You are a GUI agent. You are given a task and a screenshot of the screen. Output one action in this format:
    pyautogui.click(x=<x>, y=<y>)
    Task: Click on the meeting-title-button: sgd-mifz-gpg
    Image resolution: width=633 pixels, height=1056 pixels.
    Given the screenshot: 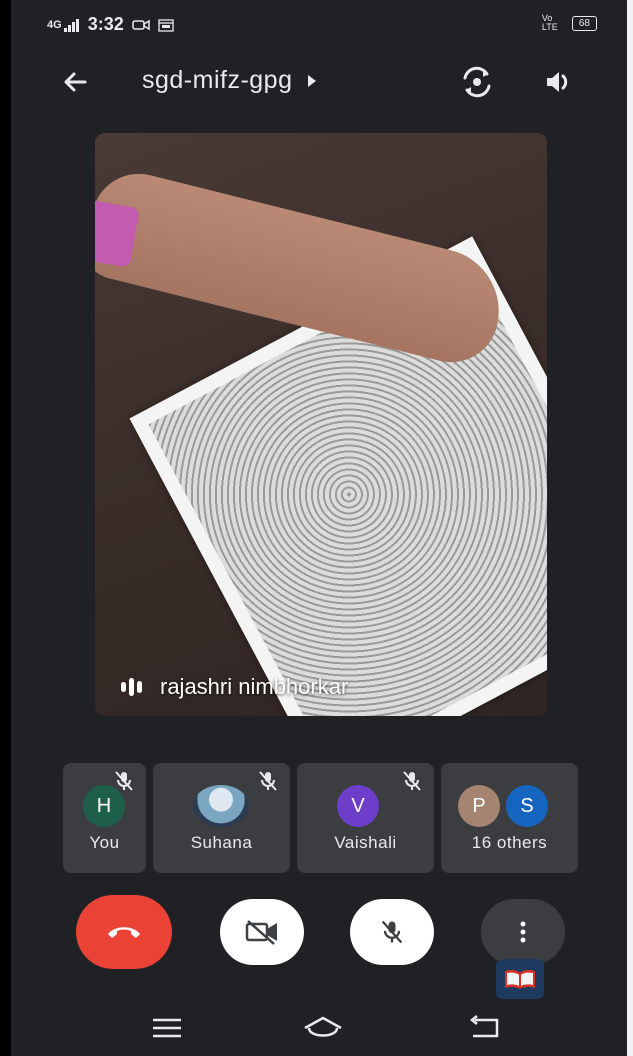 What is the action you would take?
    pyautogui.click(x=229, y=80)
    